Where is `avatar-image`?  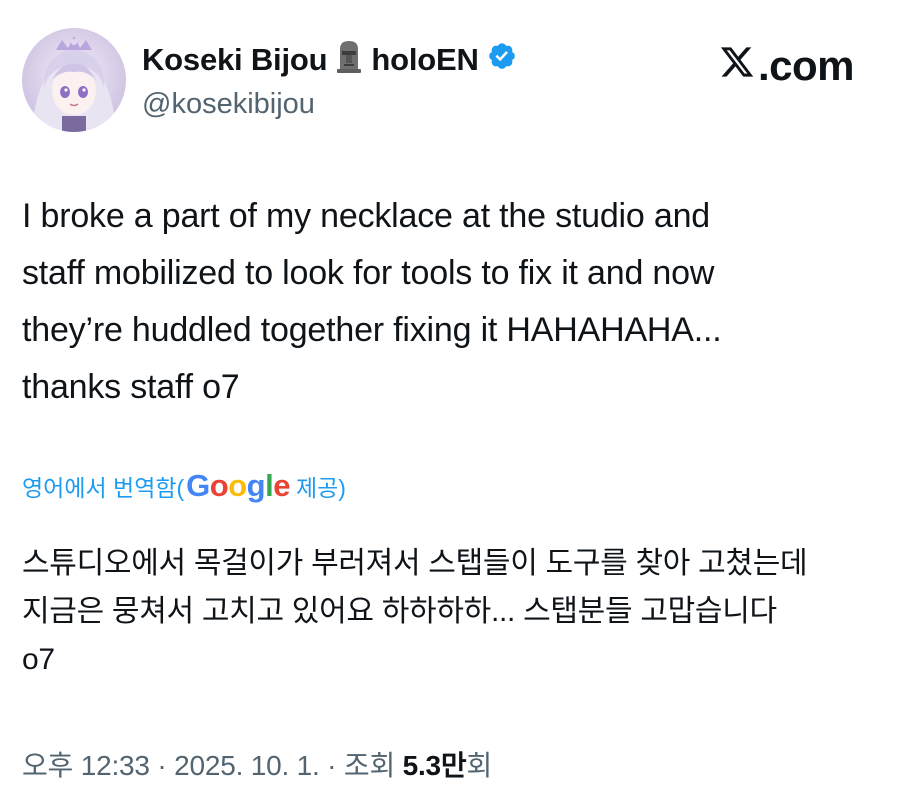 avatar-image is located at coordinates (74, 80).